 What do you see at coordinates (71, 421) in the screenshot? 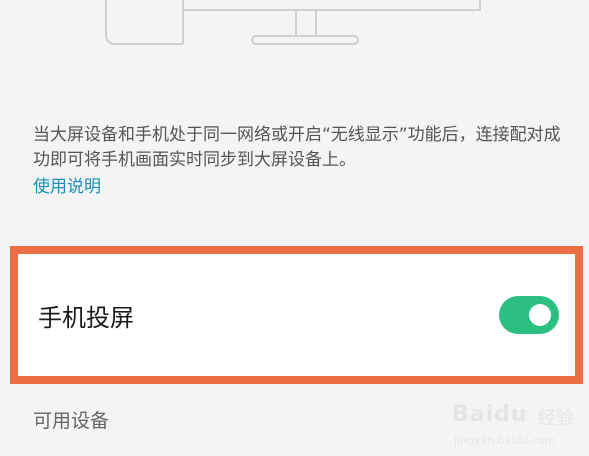
I see `available-devices-heading: 可用设备` at bounding box center [71, 421].